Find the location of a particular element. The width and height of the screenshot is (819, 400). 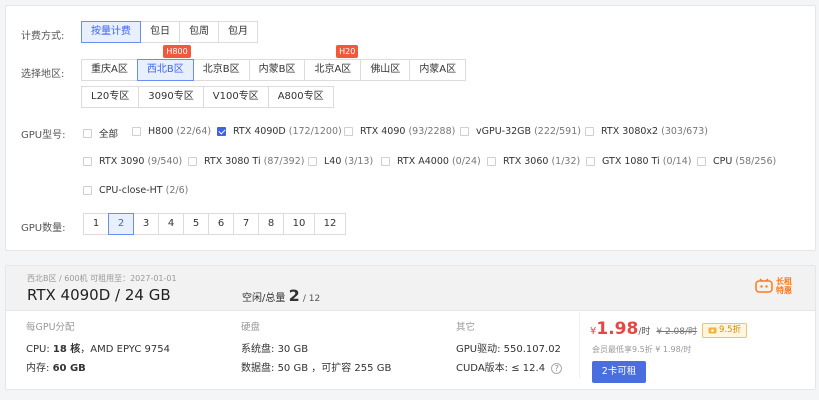

availability: 空闲/总量 2 / 12 is located at coordinates (281, 295).